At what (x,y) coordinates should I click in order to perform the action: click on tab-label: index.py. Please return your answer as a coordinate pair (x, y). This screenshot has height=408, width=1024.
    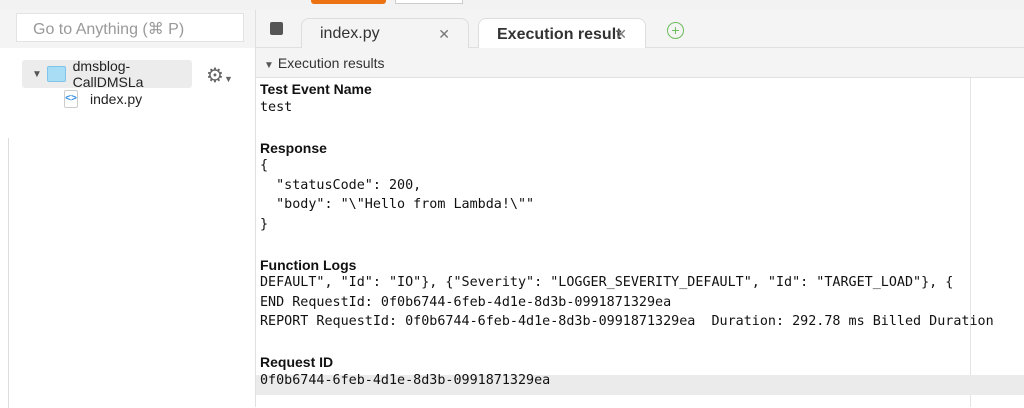
    Looking at the image, I should click on (350, 33).